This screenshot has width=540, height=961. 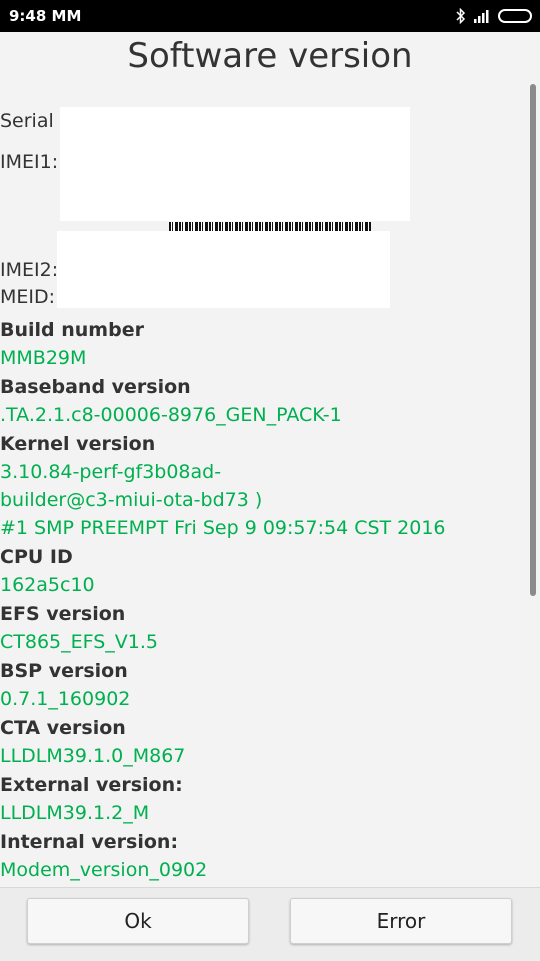 What do you see at coordinates (36, 557) in the screenshot?
I see `info-label: CPU ID` at bounding box center [36, 557].